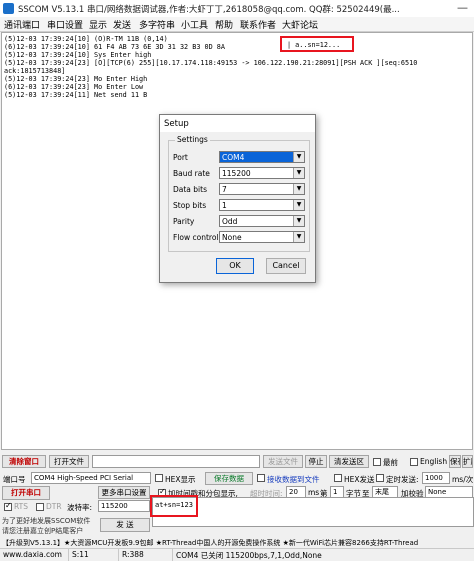  Describe the element at coordinates (349, 461) in the screenshot. I see `clear-send-area-button: 清发送区` at that location.